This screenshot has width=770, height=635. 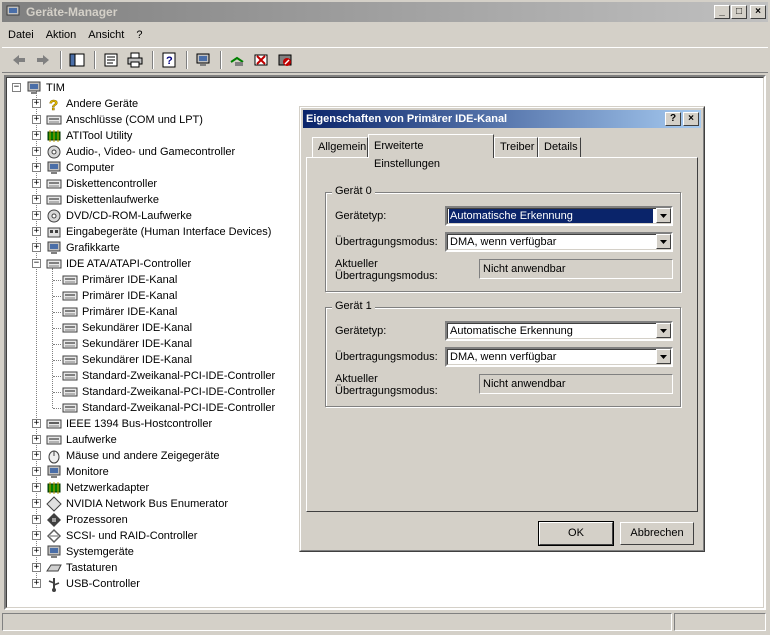 What do you see at coordinates (137, 504) in the screenshot?
I see `tree-item: NVIDIA Network Bus Enumerator` at bounding box center [137, 504].